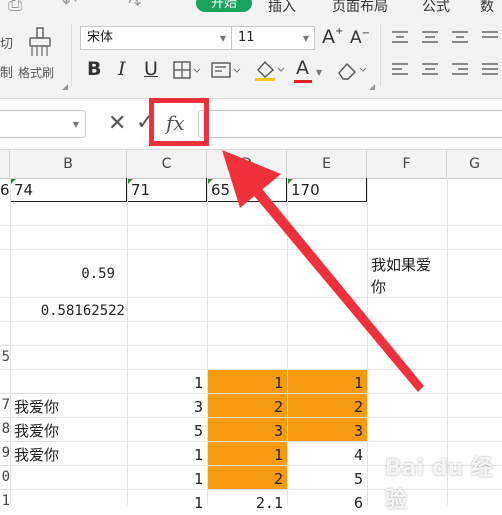 This screenshot has width=502, height=515. I want to click on font-name-value: 宋体, so click(100, 37).